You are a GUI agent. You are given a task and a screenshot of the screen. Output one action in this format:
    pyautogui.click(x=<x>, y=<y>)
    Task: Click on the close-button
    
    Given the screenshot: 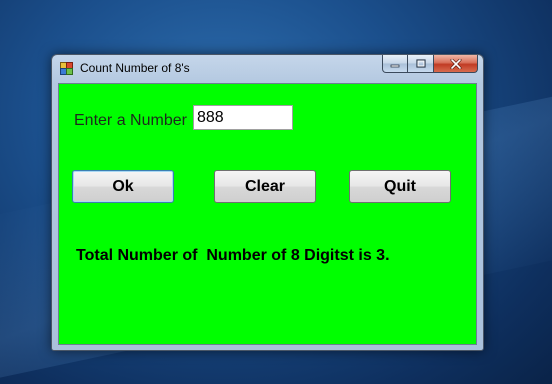 What is the action you would take?
    pyautogui.click(x=456, y=64)
    